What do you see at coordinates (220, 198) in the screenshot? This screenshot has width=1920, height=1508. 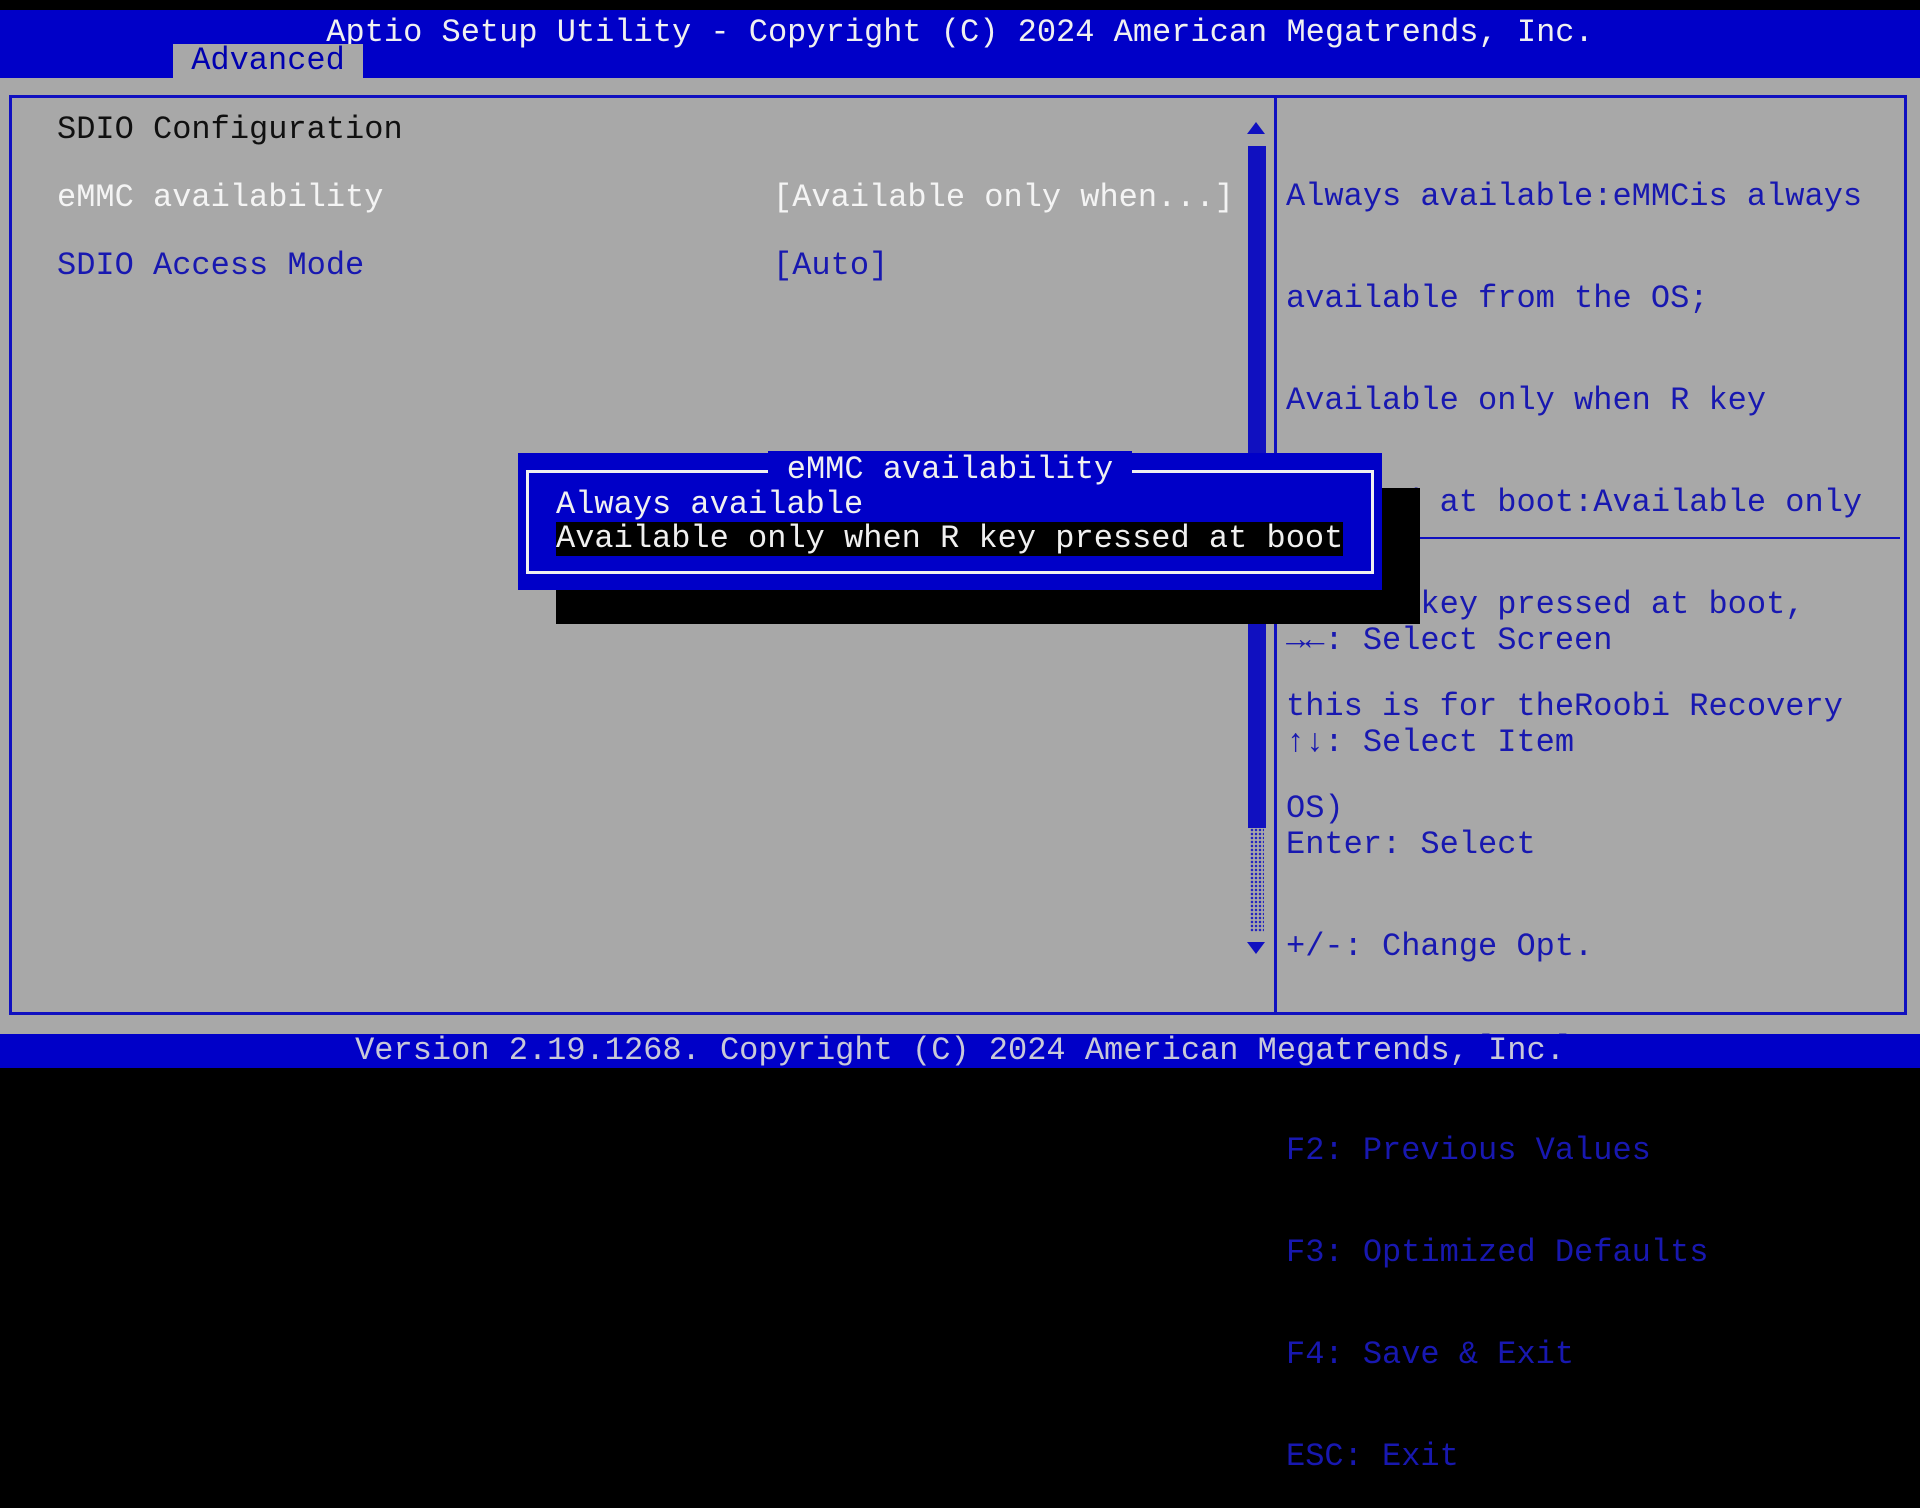 I see `setting-emmc-availability-label: eMMC availability` at bounding box center [220, 198].